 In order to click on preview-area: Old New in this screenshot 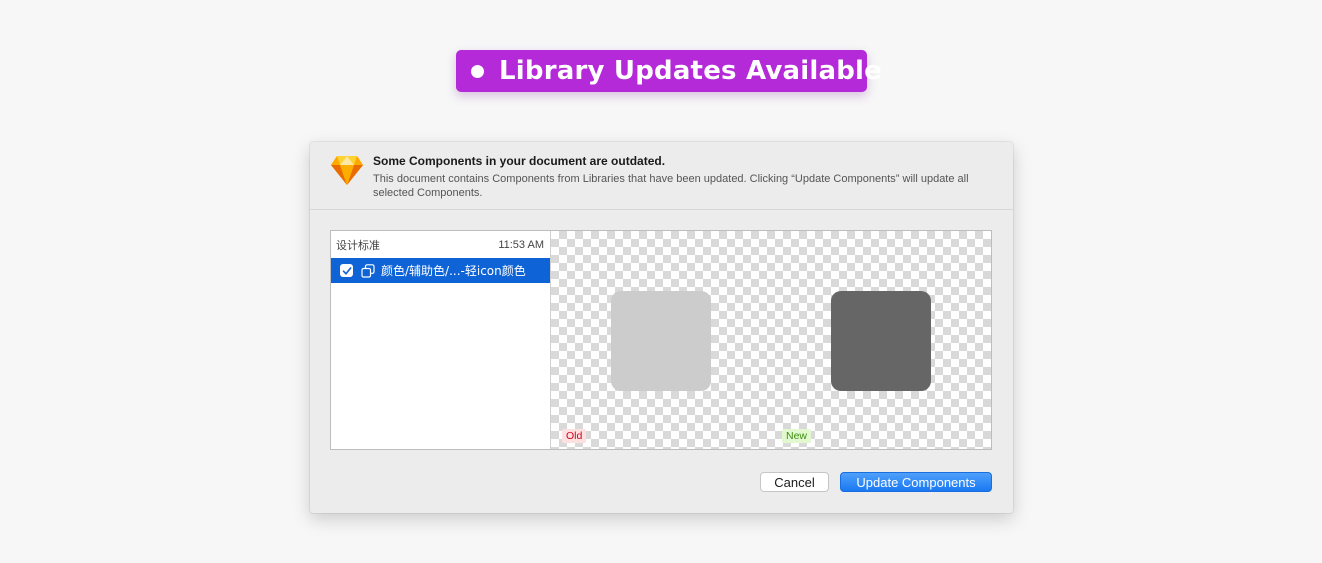, I will do `click(771, 340)`.